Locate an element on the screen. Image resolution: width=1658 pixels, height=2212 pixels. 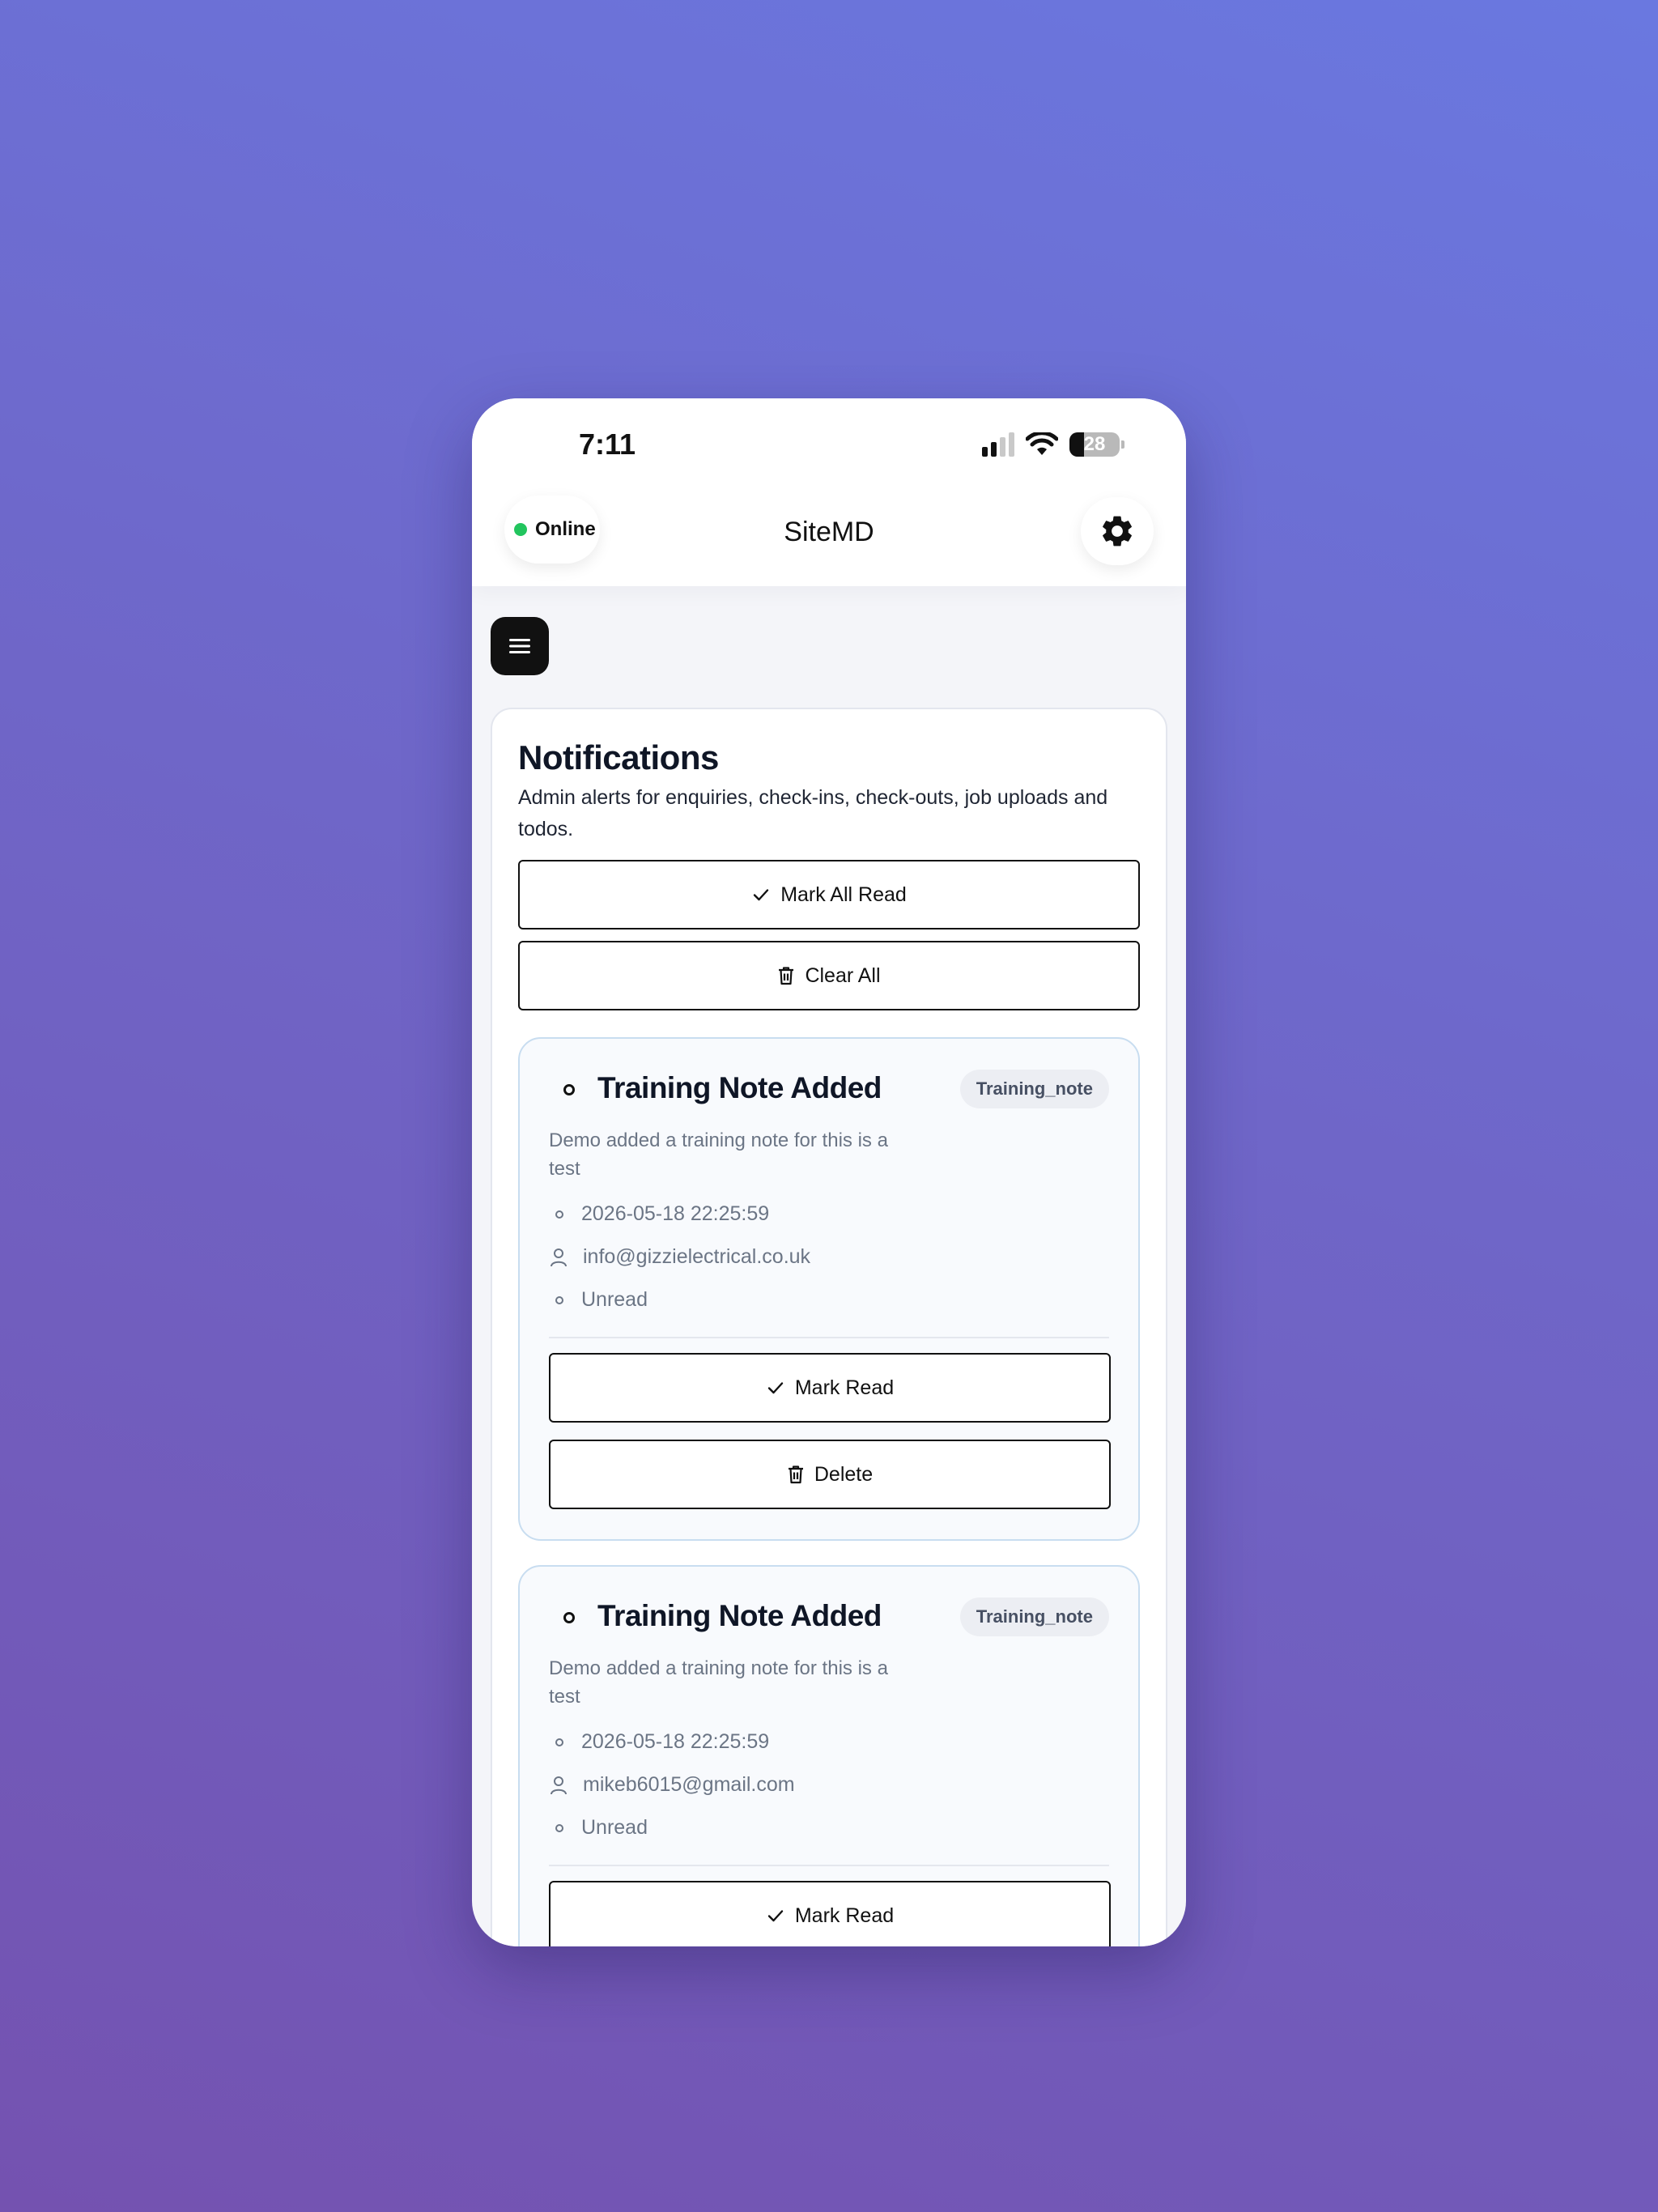
hamburger-menu-icon is located at coordinates (519, 646).